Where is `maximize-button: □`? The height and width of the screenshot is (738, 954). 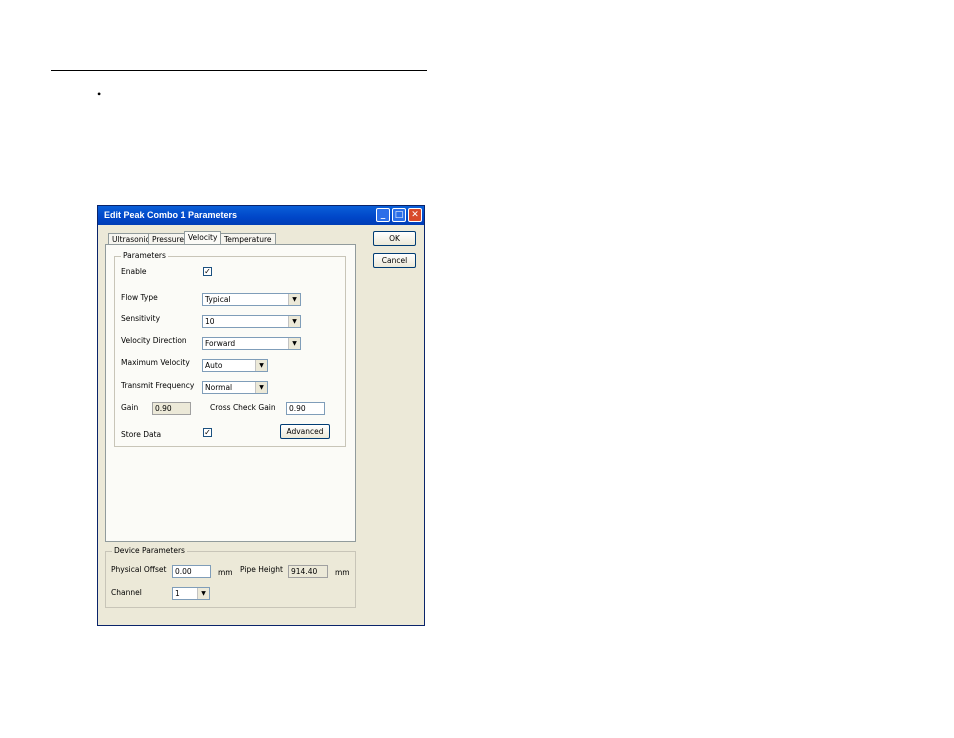 maximize-button: □ is located at coordinates (399, 215).